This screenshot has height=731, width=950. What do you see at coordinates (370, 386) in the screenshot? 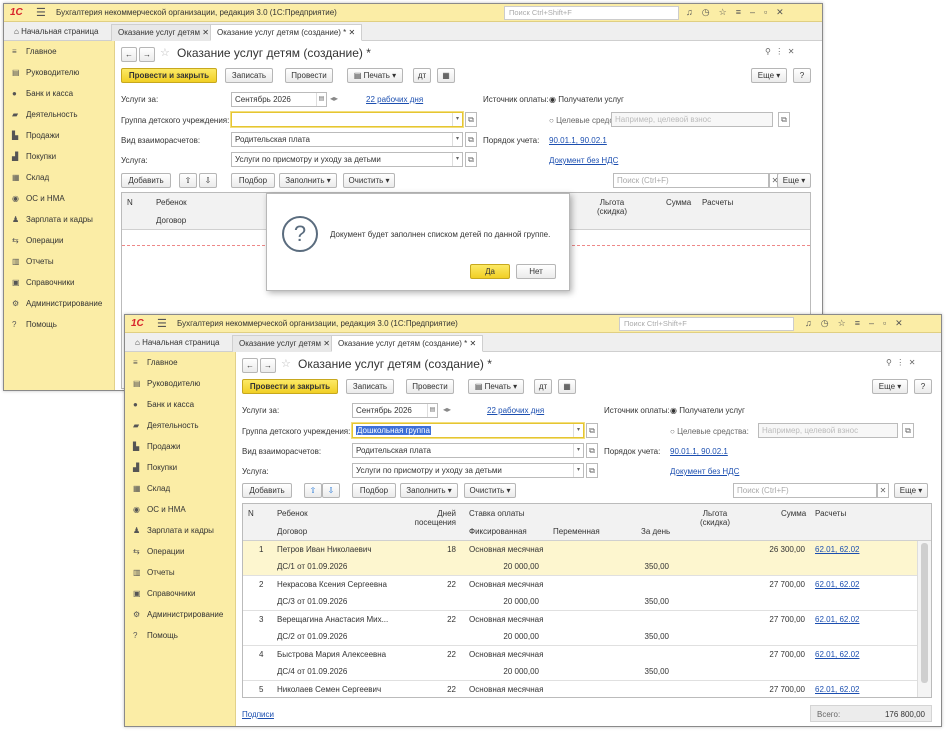
I see `save-button: Записать` at bounding box center [370, 386].